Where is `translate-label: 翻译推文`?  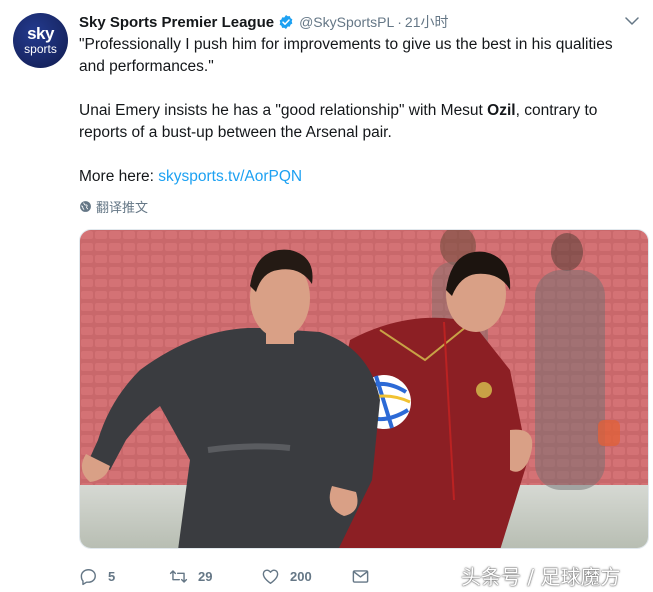
translate-label: 翻译推文 is located at coordinates (122, 207).